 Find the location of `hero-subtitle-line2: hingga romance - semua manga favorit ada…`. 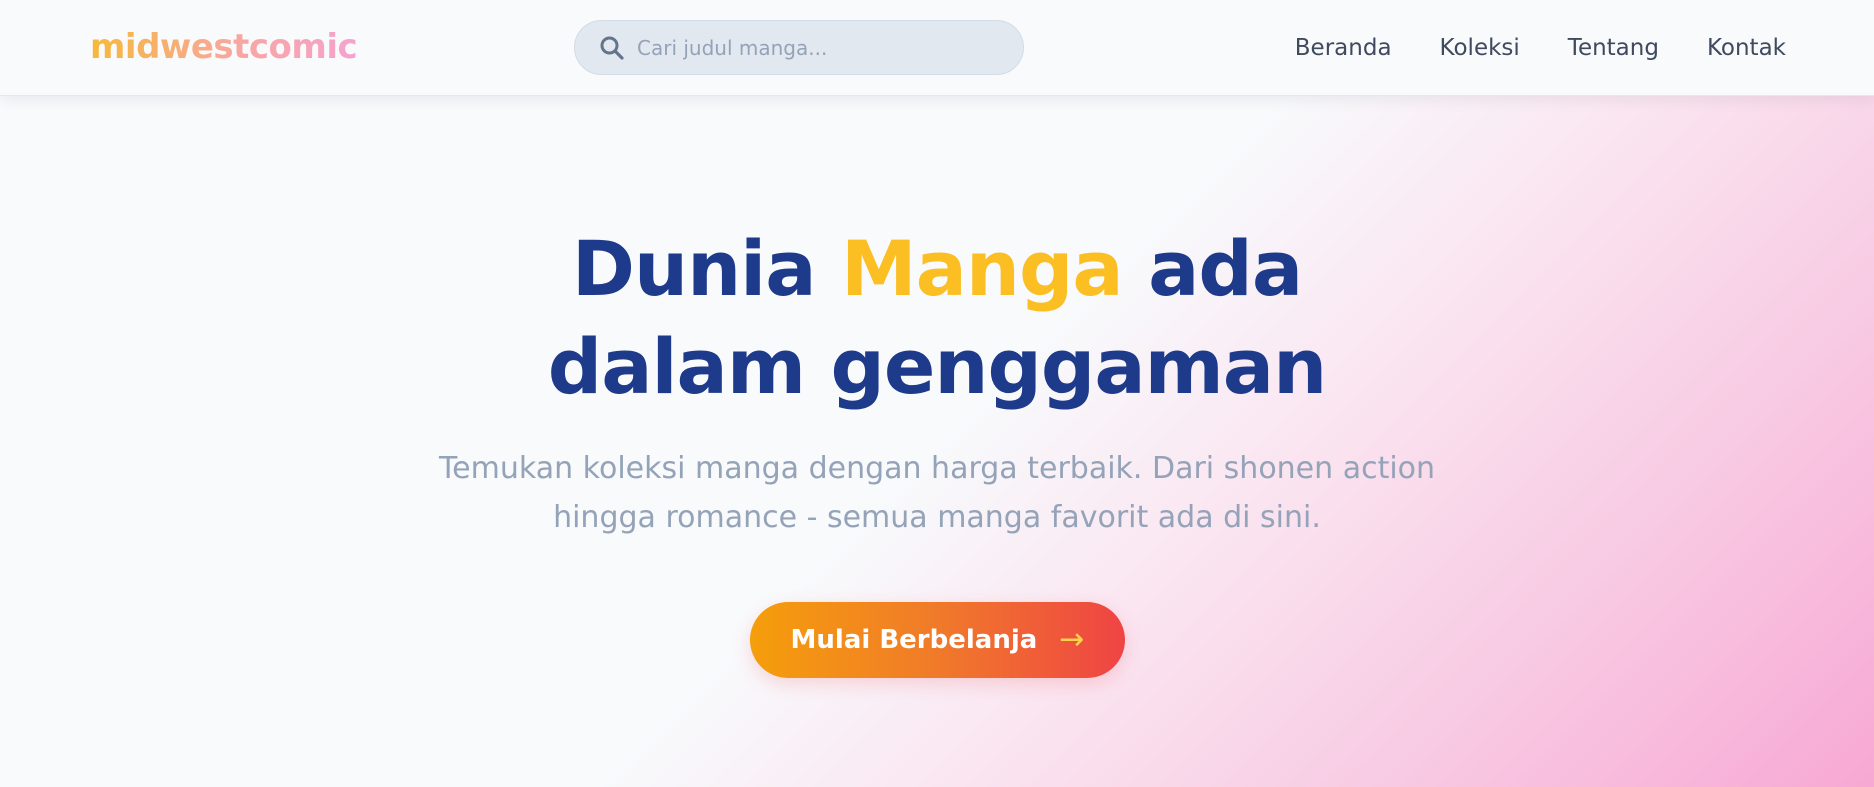

hero-subtitle-line2: hingga romance - semua manga favorit ada… is located at coordinates (937, 517).